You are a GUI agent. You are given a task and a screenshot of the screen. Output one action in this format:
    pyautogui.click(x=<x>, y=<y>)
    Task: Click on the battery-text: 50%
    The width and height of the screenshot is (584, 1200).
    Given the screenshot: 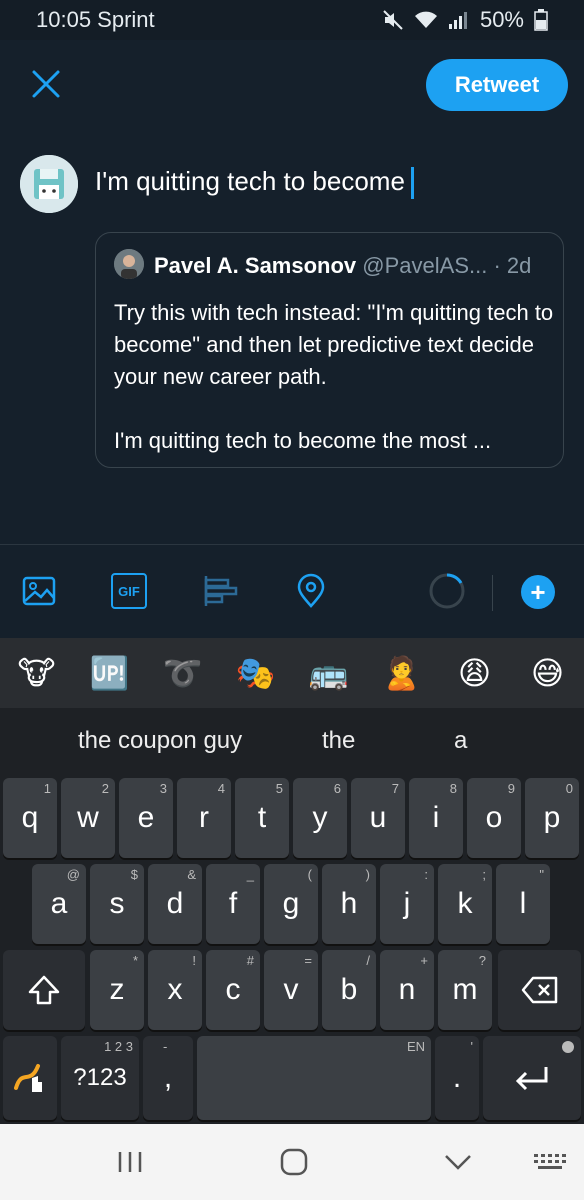 What is the action you would take?
    pyautogui.click(x=501, y=19)
    